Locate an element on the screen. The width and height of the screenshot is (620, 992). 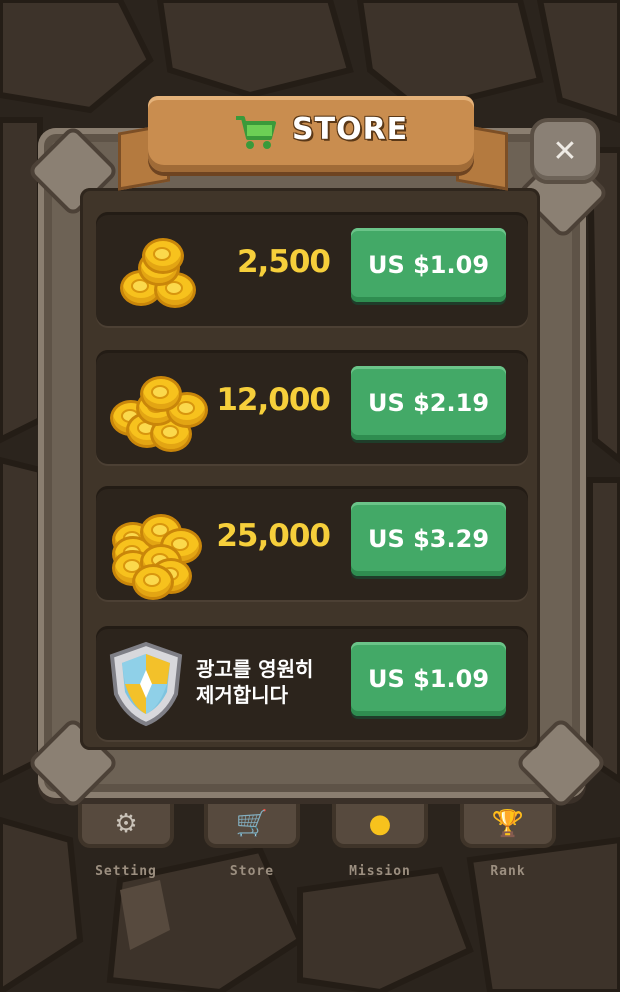
coins-small-icon is located at coordinates (165, 274).